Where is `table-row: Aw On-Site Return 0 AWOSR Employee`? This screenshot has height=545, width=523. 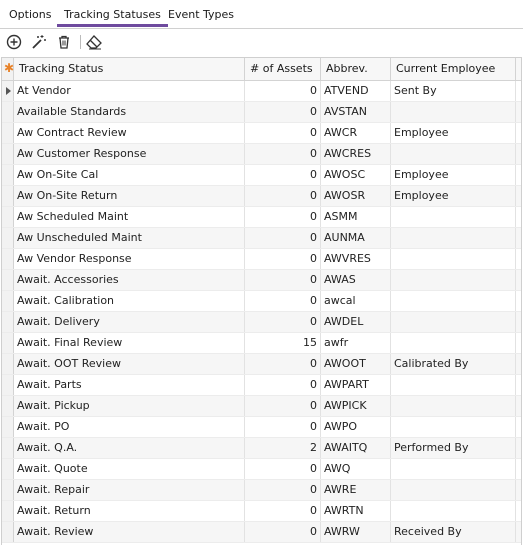 table-row: Aw On-Site Return 0 AWOSR Employee is located at coordinates (261, 196).